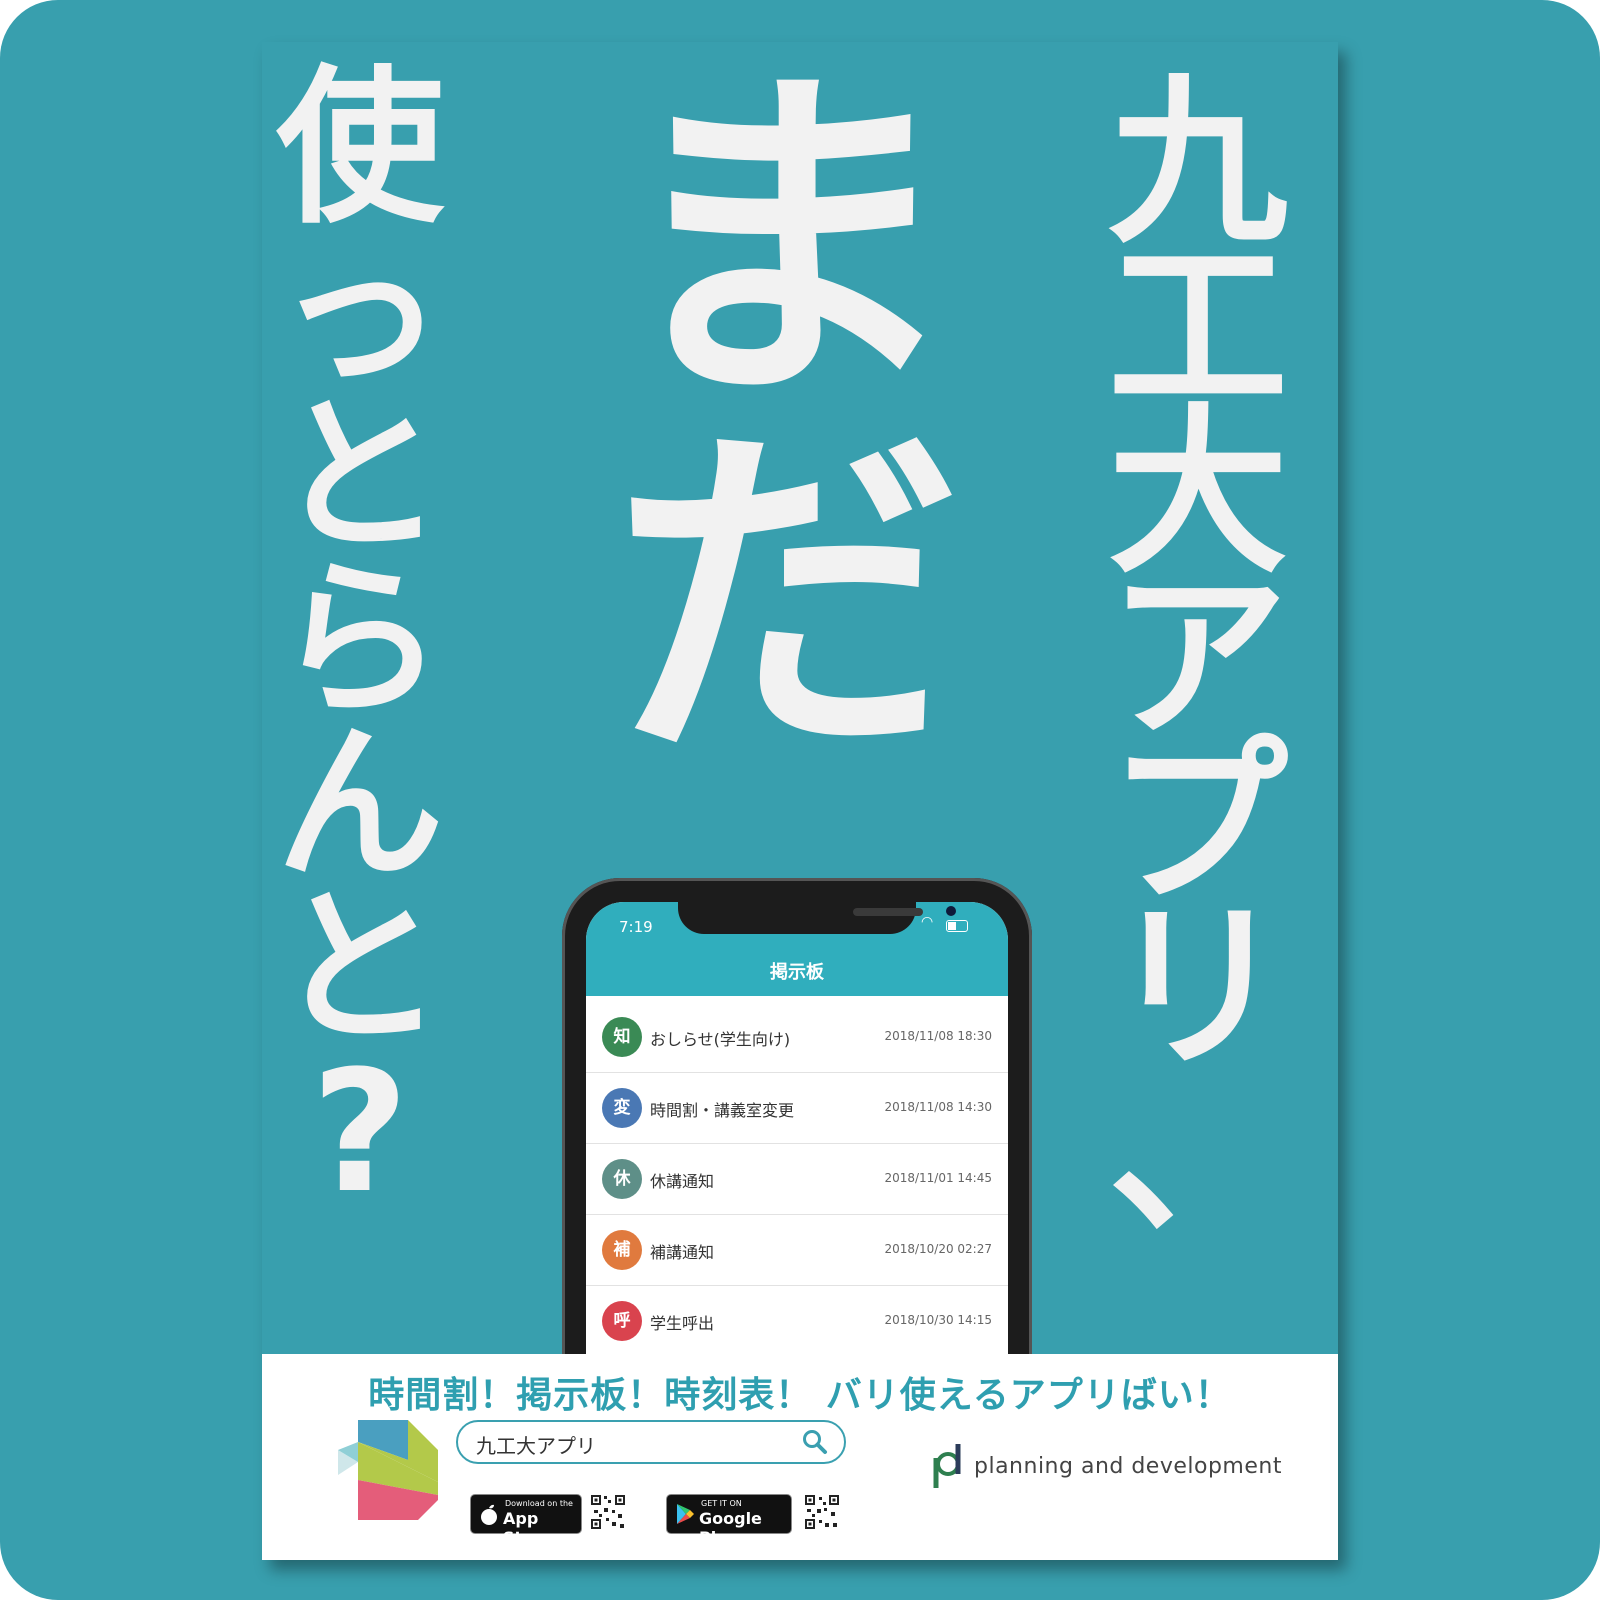 This screenshot has height=1600, width=1600. I want to click on google-play-small-text: GET IT ON, so click(721, 1503).